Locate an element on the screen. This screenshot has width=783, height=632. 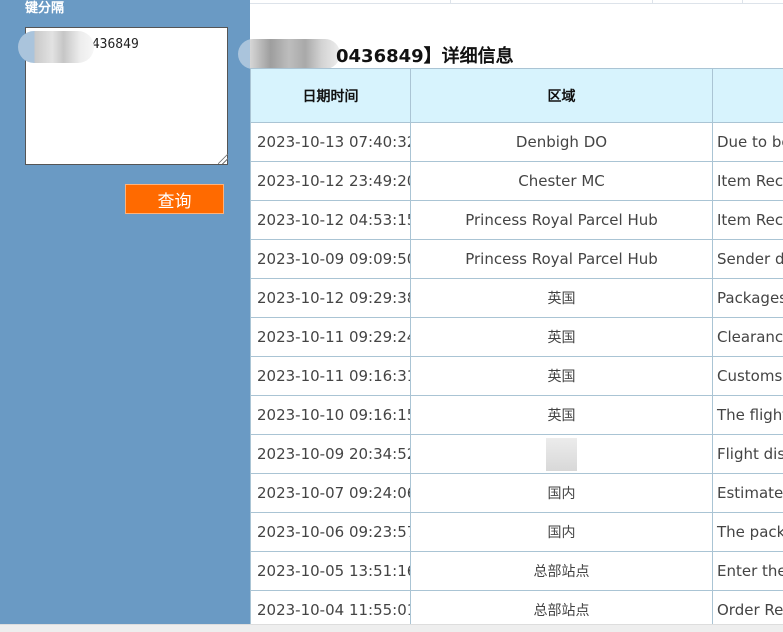
cell-description: Due to be is located at coordinates (748, 142).